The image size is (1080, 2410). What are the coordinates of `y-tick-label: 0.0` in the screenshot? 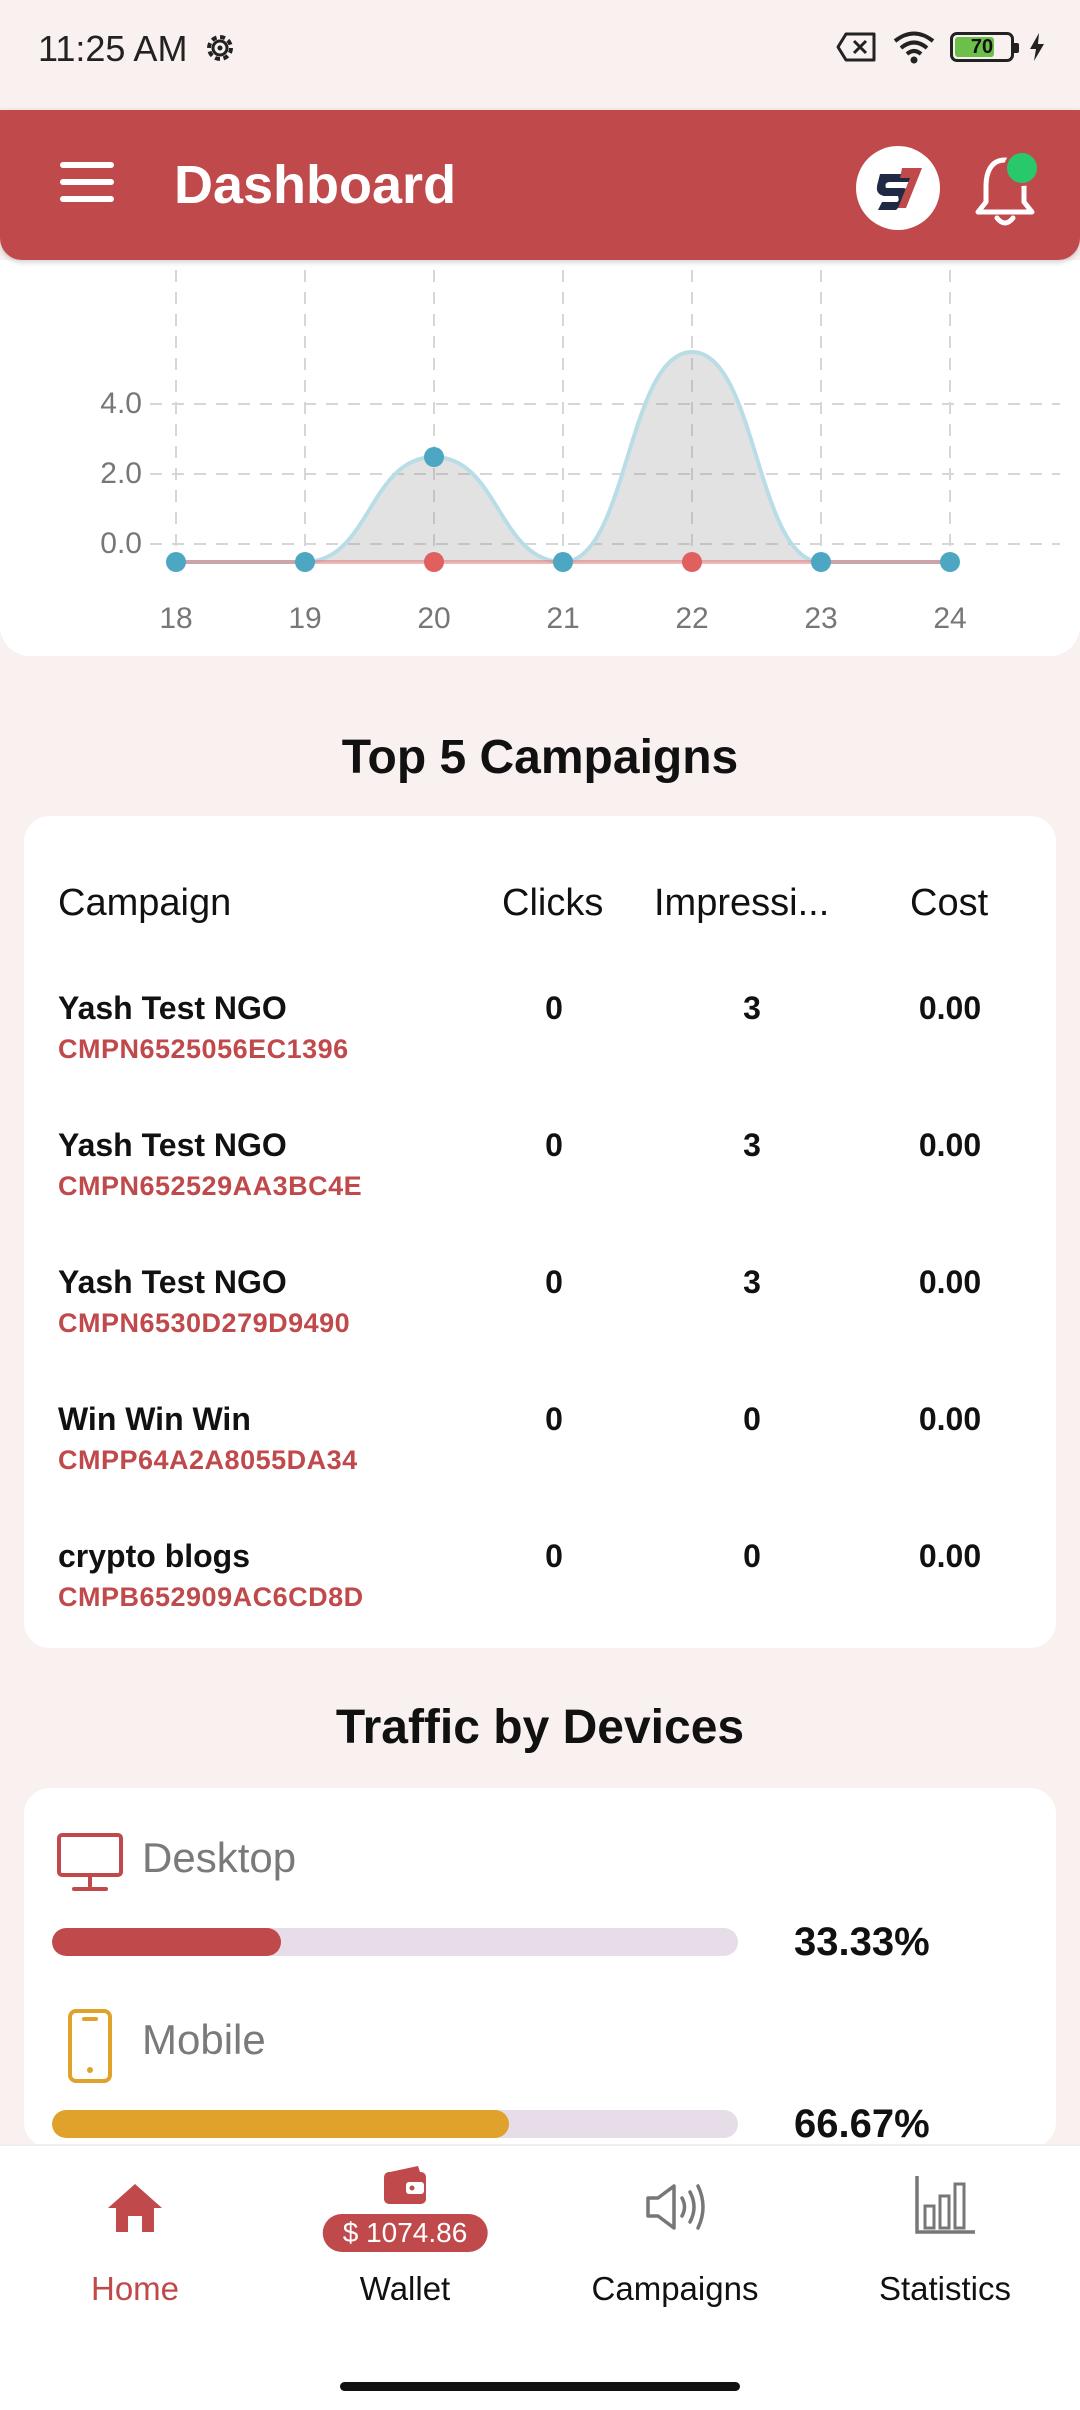 It's located at (121, 543).